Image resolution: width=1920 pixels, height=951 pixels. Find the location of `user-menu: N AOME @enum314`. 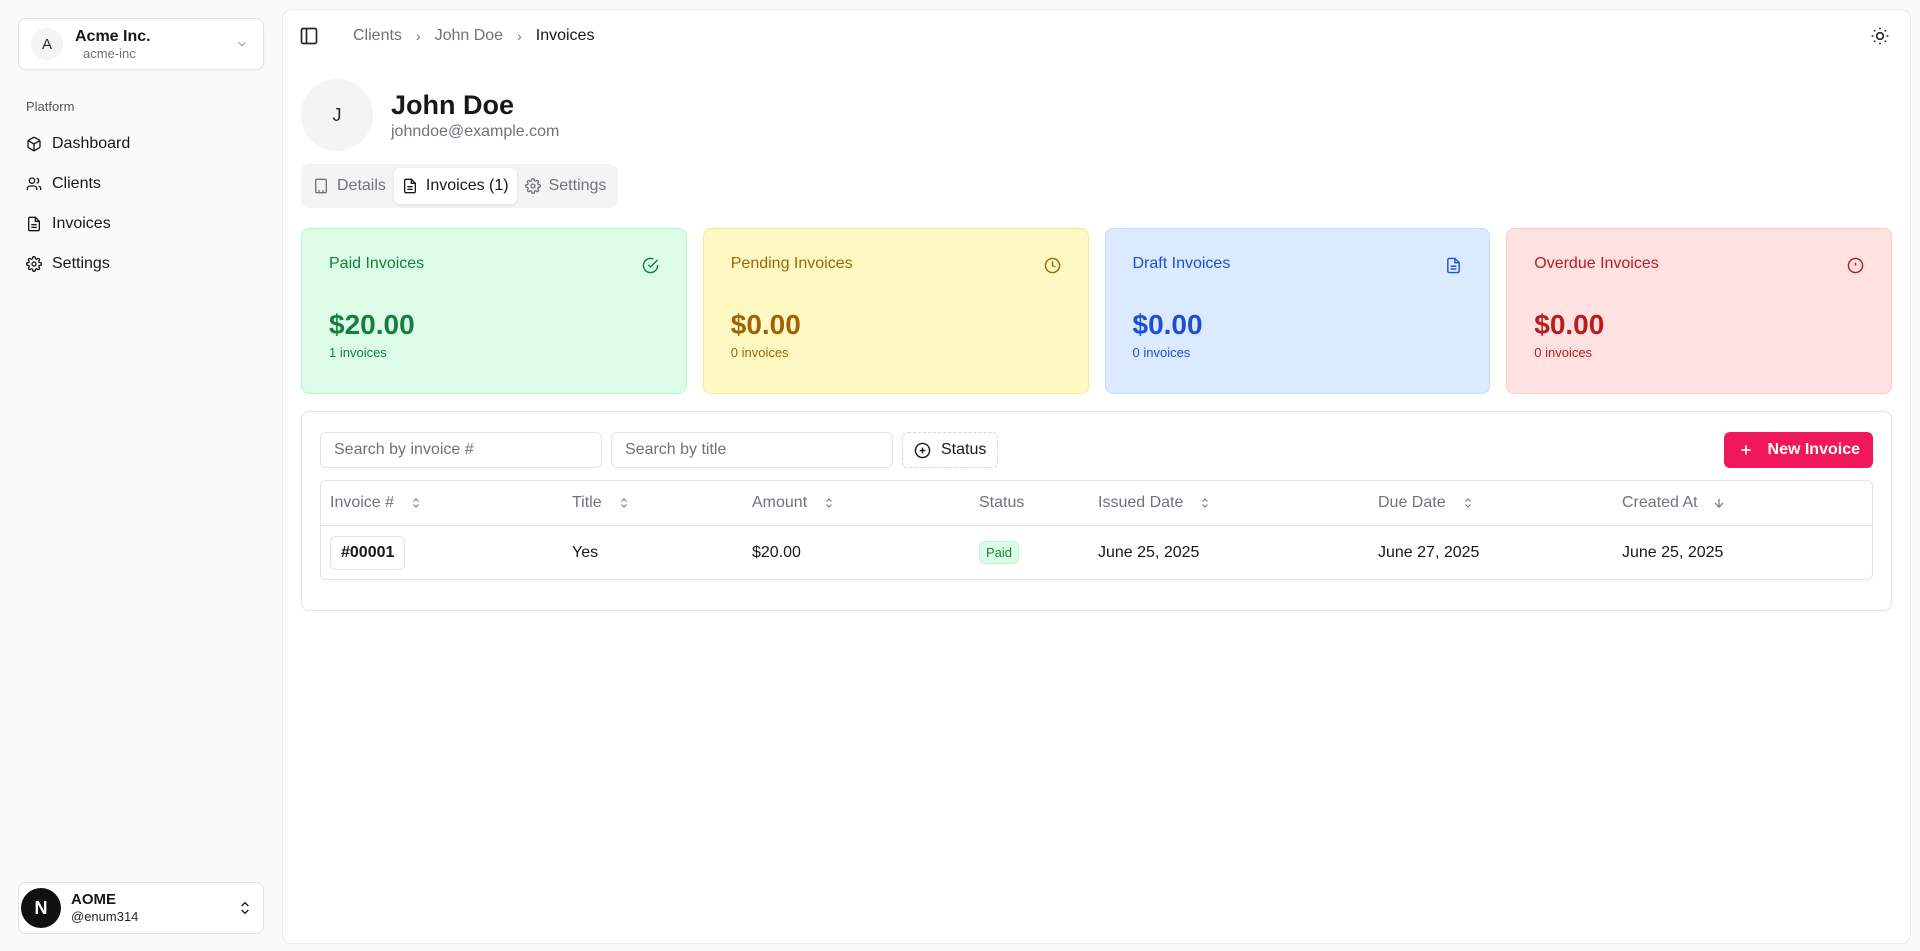

user-menu: N AOME @enum314 is located at coordinates (141, 908).